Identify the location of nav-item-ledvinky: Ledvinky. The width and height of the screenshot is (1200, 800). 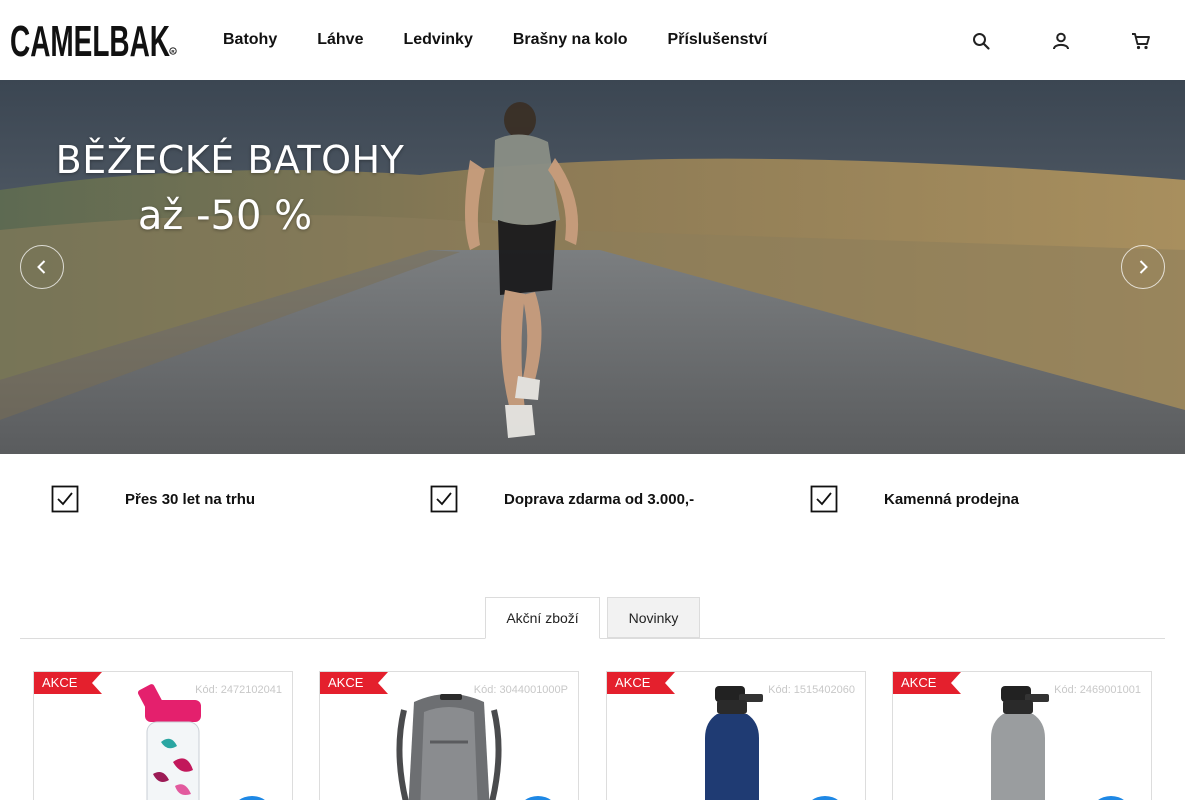
(437, 40).